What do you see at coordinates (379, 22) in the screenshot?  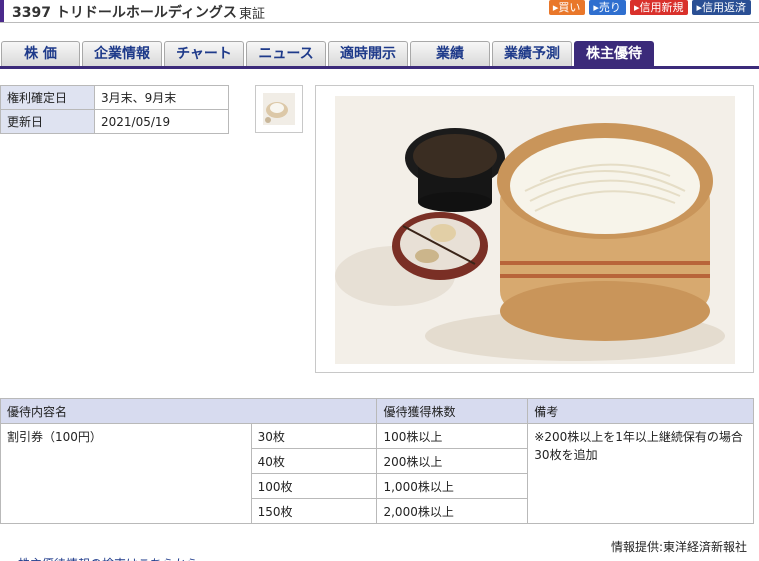 I see `header-divider` at bounding box center [379, 22].